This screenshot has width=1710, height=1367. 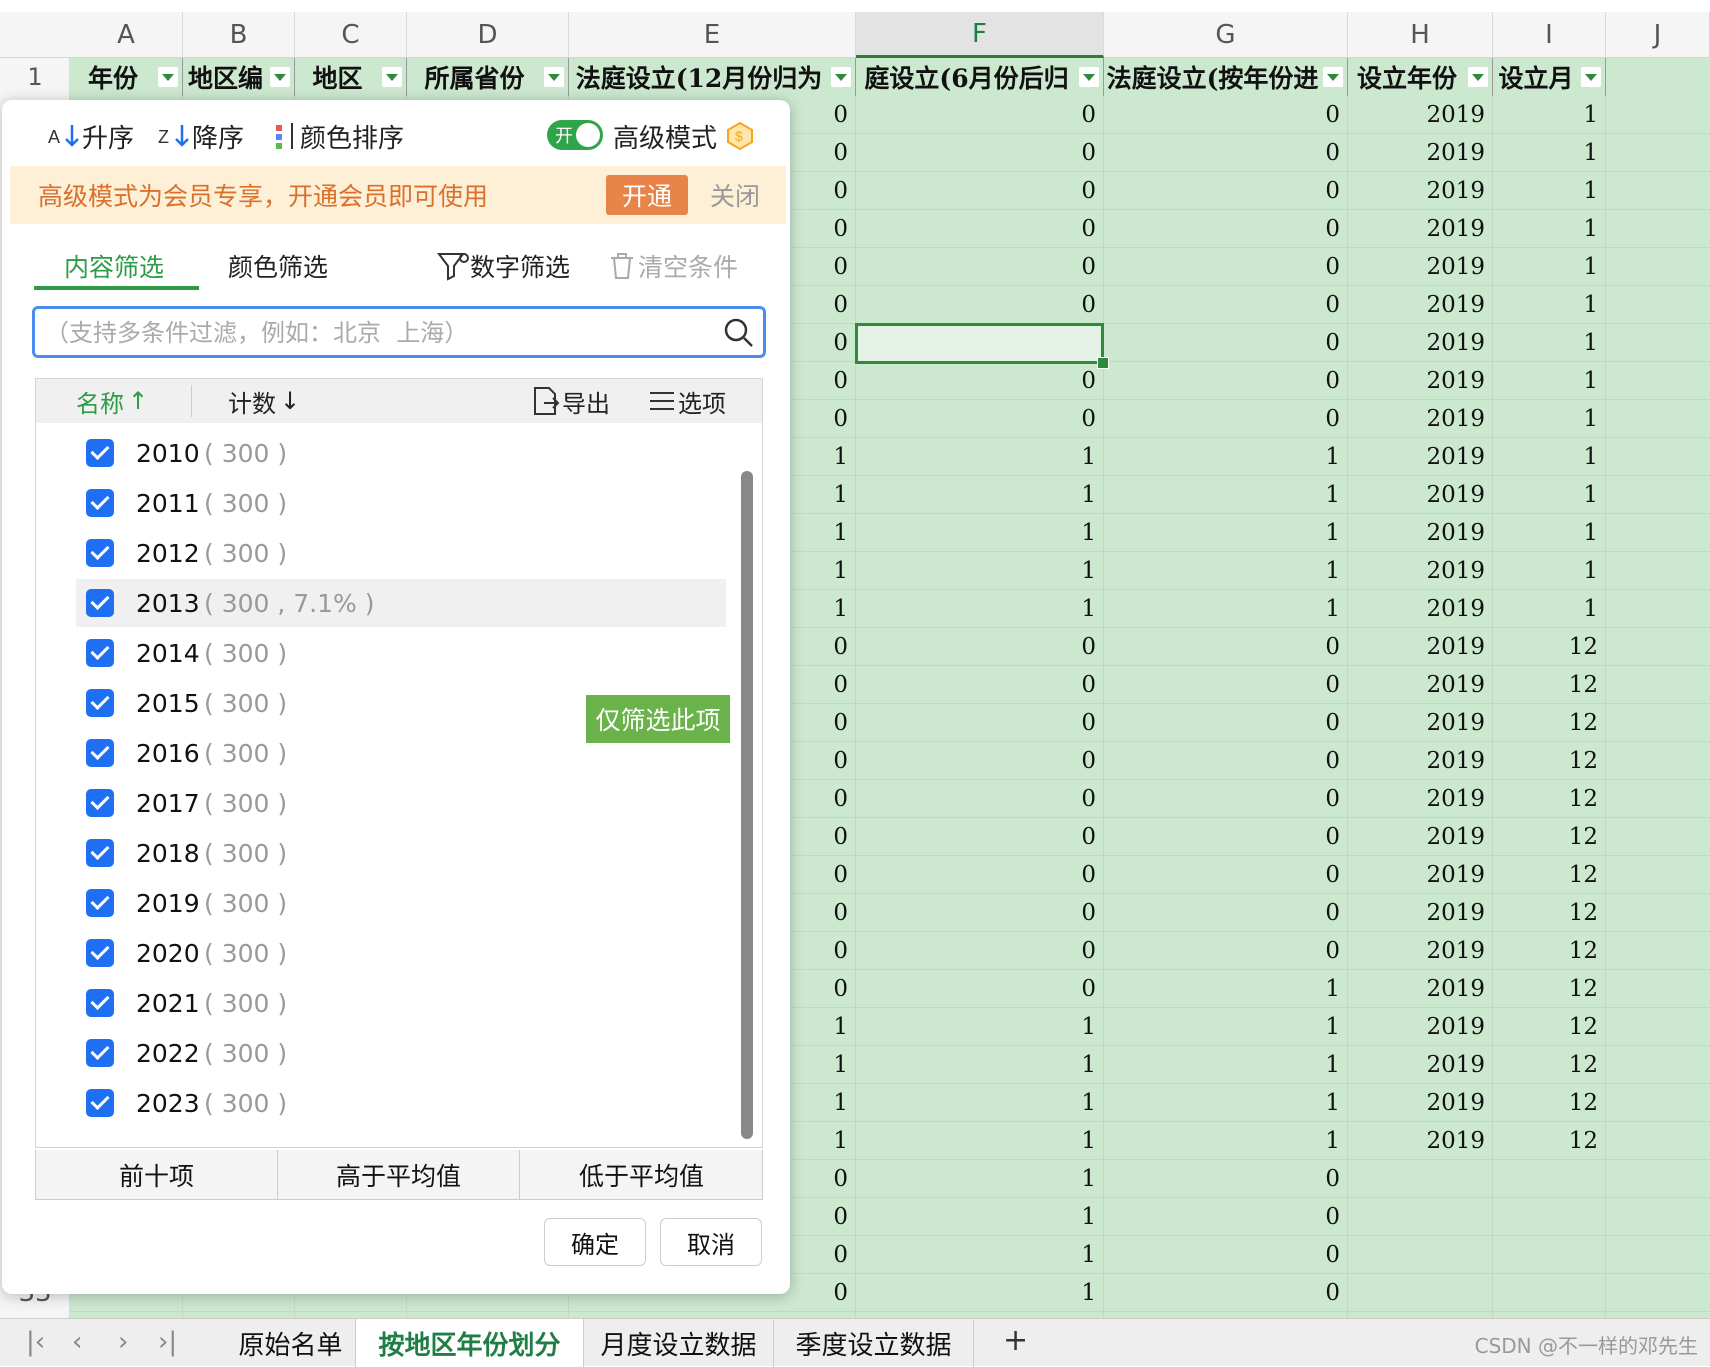 I want to click on column-header-i: I, so click(x=1549, y=35).